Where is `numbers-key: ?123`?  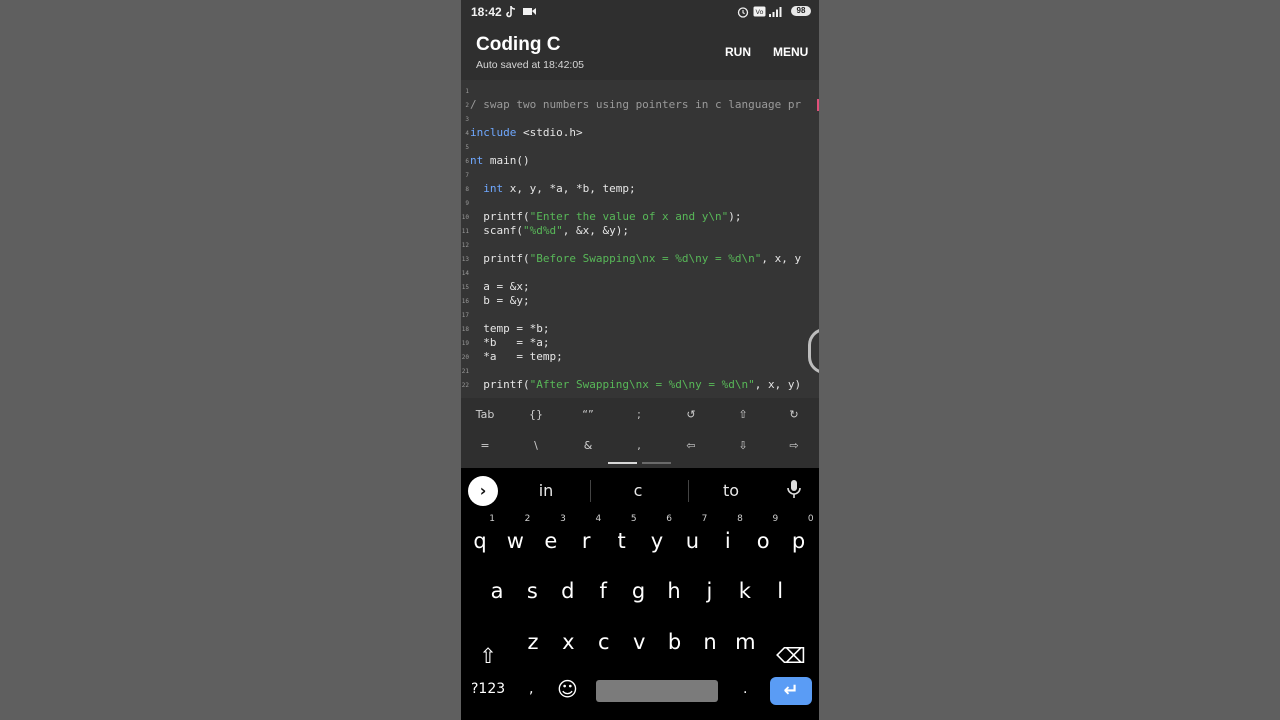 numbers-key: ?123 is located at coordinates (488, 689).